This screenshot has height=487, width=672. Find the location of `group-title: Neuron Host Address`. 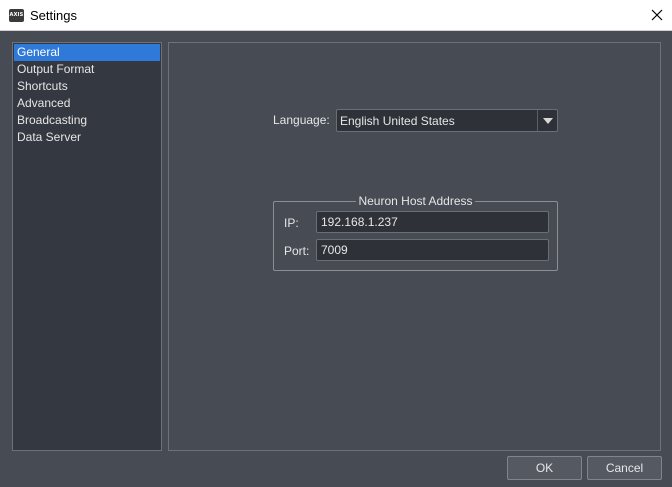

group-title: Neuron Host Address is located at coordinates (415, 201).